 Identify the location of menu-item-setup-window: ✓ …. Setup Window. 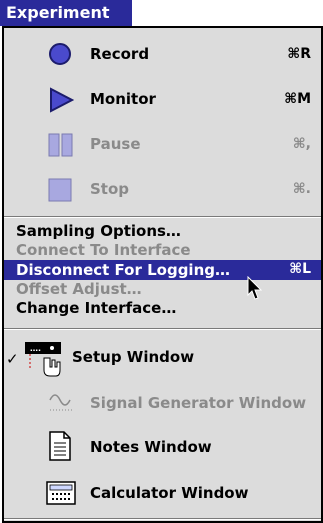
(162, 359).